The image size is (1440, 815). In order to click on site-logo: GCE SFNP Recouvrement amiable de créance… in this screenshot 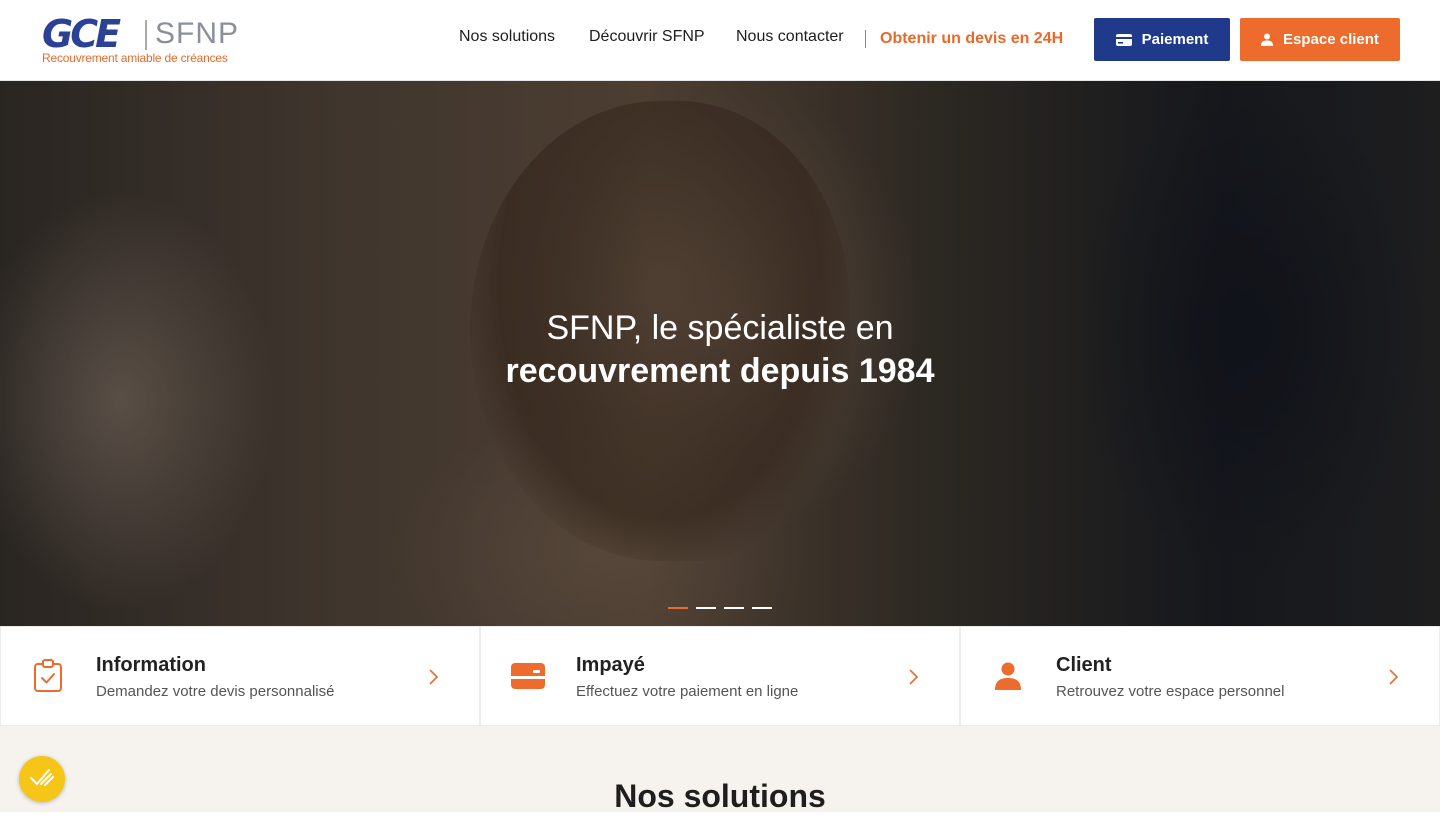, I will do `click(142, 40)`.